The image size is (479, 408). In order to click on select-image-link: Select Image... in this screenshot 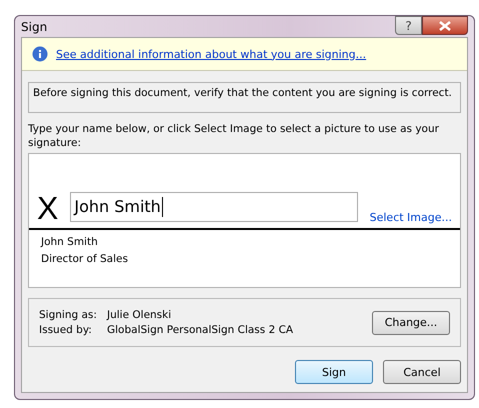, I will do `click(411, 217)`.